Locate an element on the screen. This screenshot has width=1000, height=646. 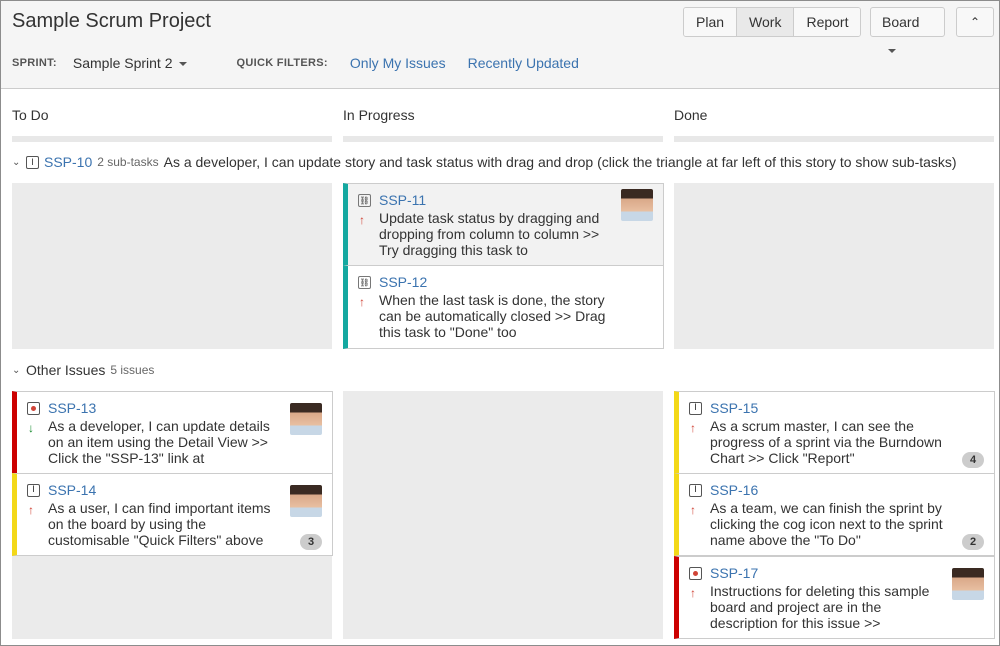
todo-cell-story is located at coordinates (172, 266).